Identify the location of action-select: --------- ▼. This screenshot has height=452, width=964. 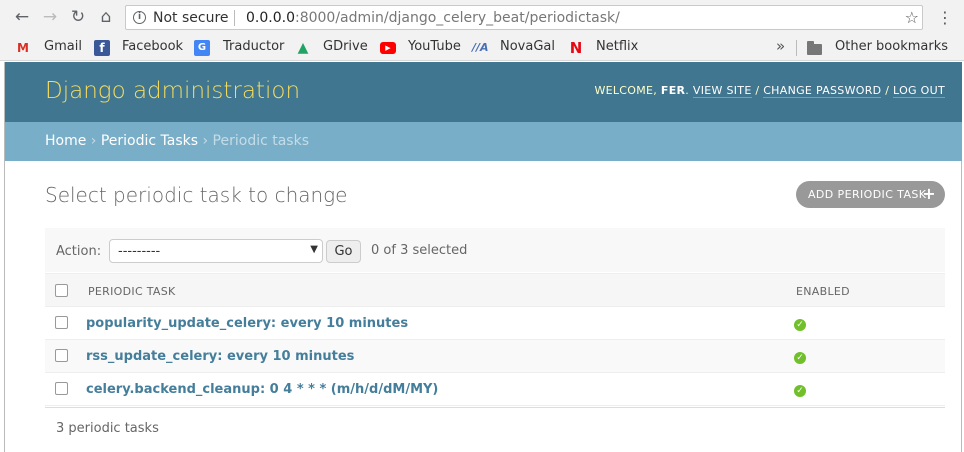
(216, 251).